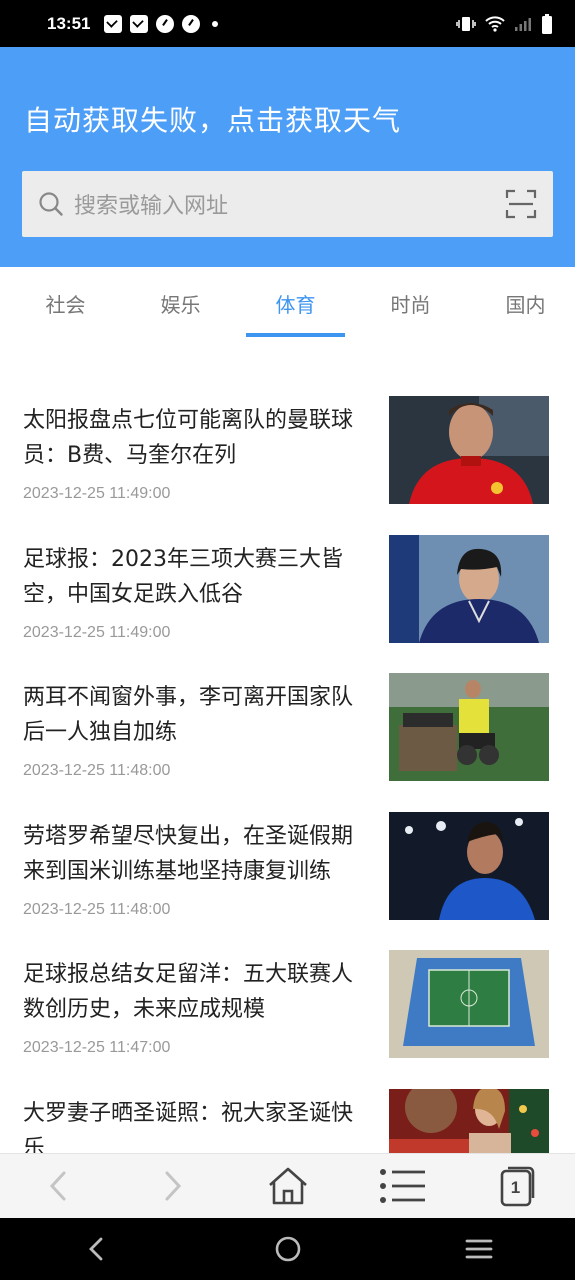 The width and height of the screenshot is (575, 1280). I want to click on wifi-icon, so click(495, 23).